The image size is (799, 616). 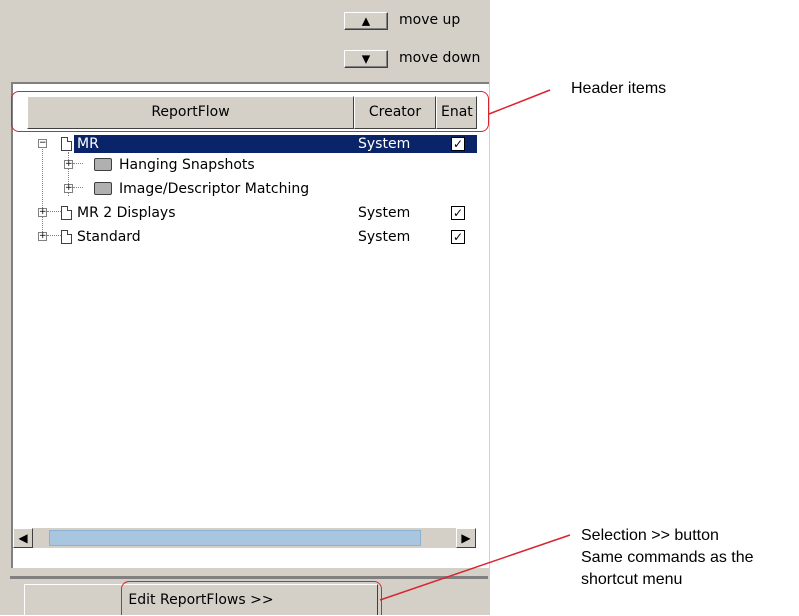 I want to click on selection-leader-line, so click(x=475, y=567).